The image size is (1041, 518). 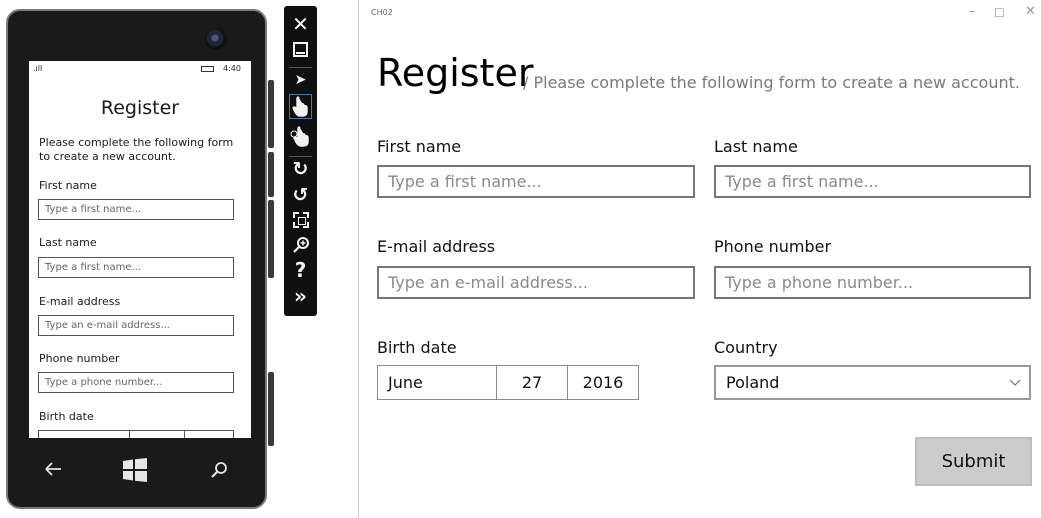 I want to click on phone-phone-label: Phone number, so click(x=79, y=358).